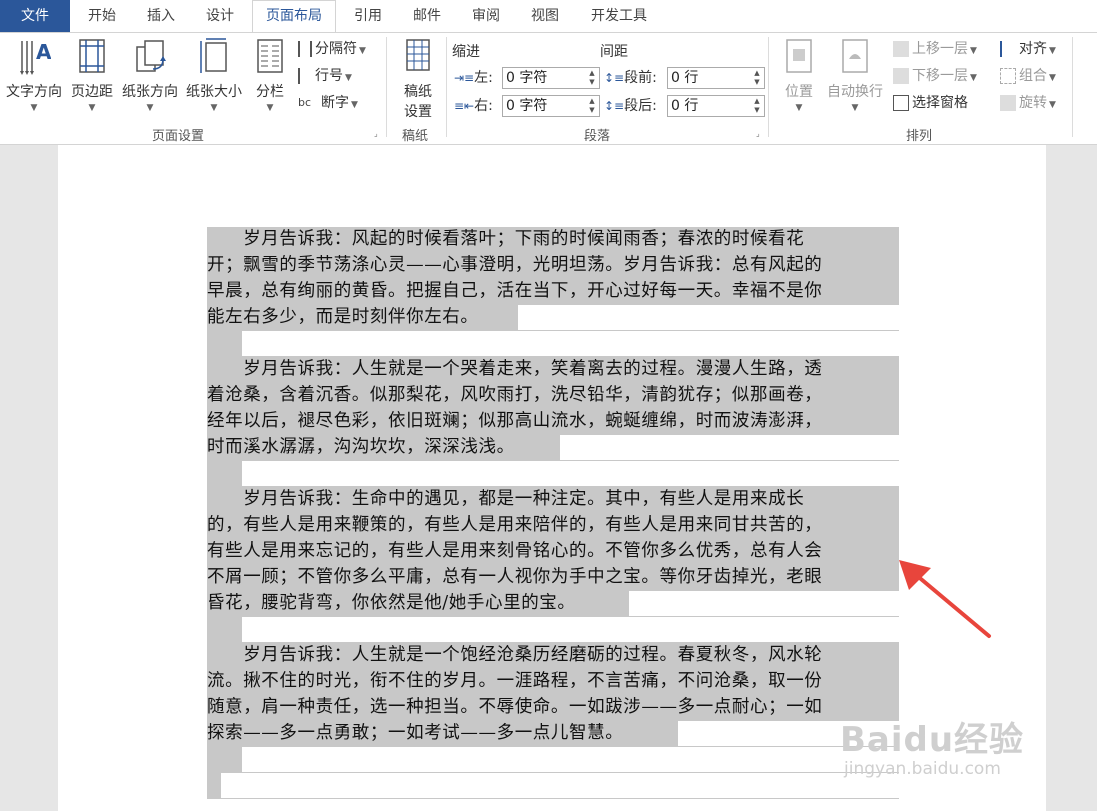 The height and width of the screenshot is (811, 1097). What do you see at coordinates (799, 56) in the screenshot?
I see `position-icon` at bounding box center [799, 56].